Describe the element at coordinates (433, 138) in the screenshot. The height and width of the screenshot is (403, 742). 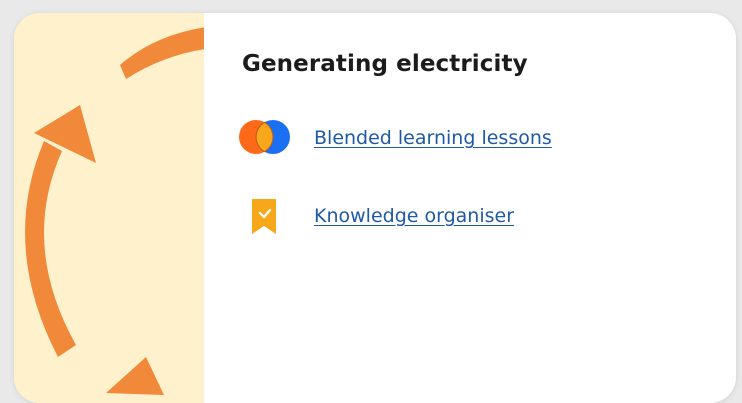
I see `blended-learning-lessons-link: Blended learning lessons` at that location.